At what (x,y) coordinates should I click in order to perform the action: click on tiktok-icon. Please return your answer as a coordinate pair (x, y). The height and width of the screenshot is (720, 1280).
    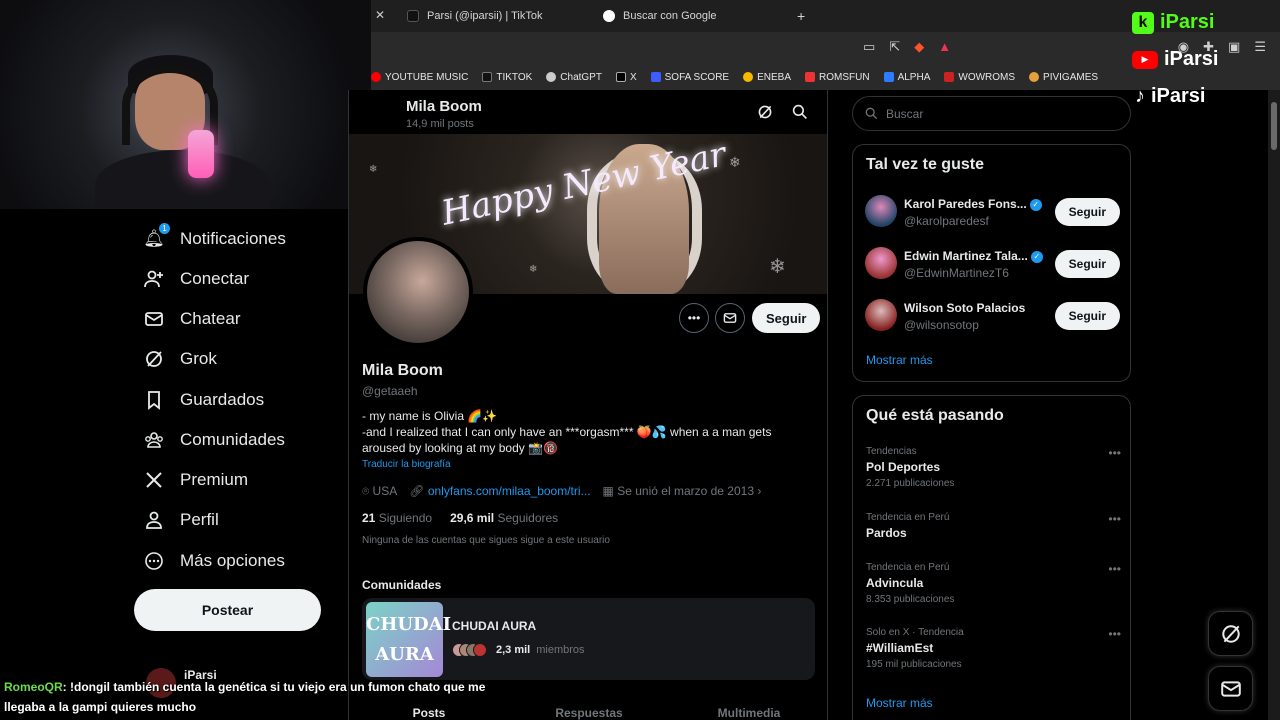
    Looking at the image, I should click on (413, 16).